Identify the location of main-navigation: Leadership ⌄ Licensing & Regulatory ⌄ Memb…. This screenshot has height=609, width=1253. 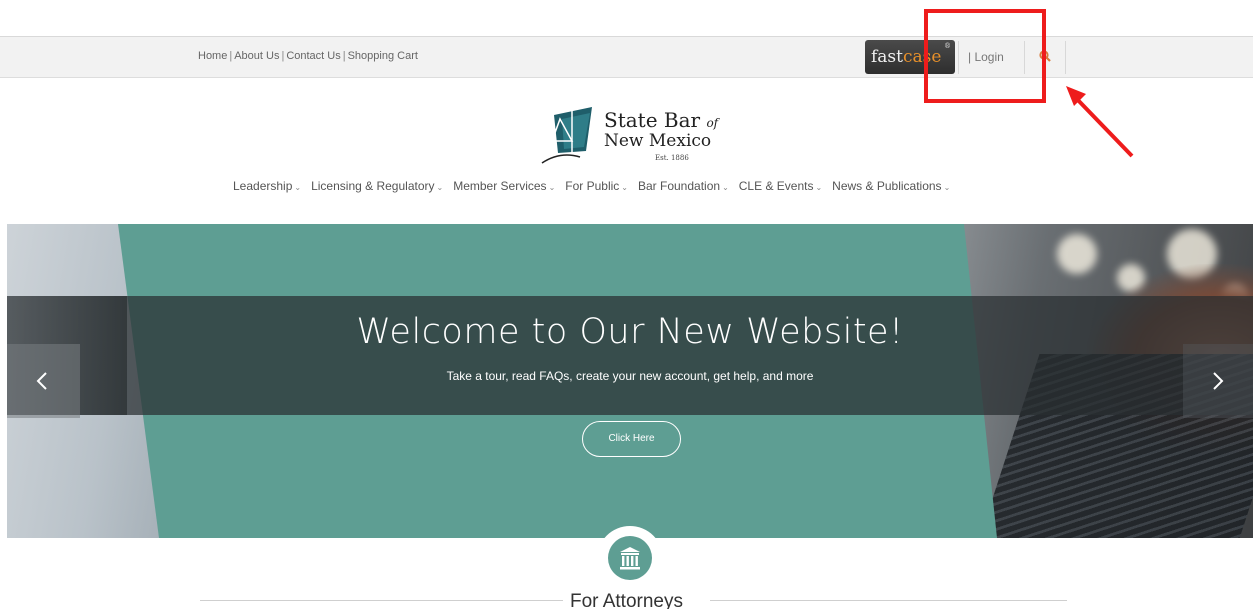
(591, 186).